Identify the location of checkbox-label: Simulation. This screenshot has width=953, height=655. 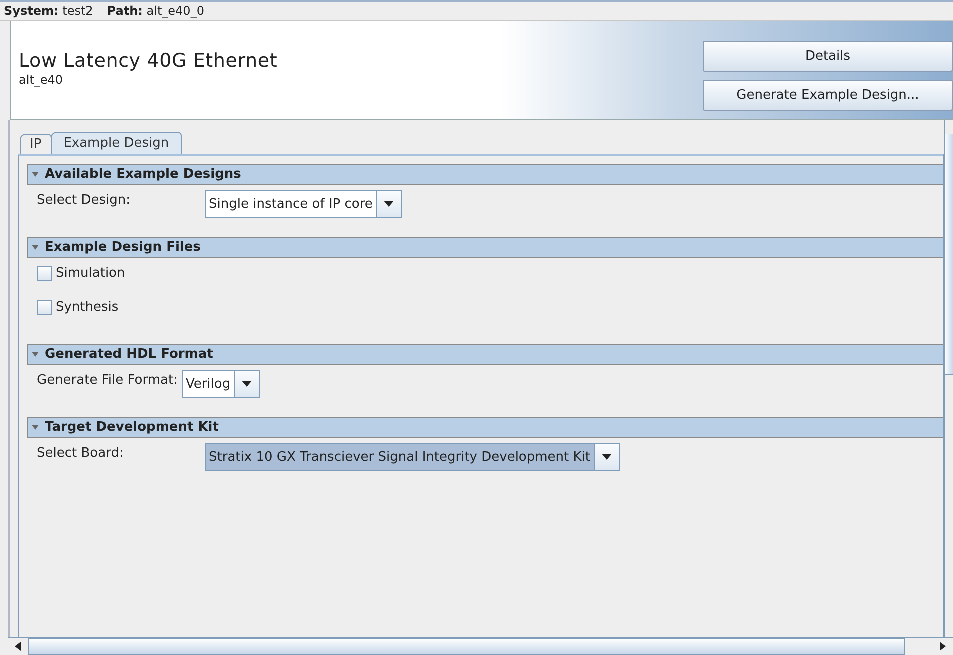
(91, 273).